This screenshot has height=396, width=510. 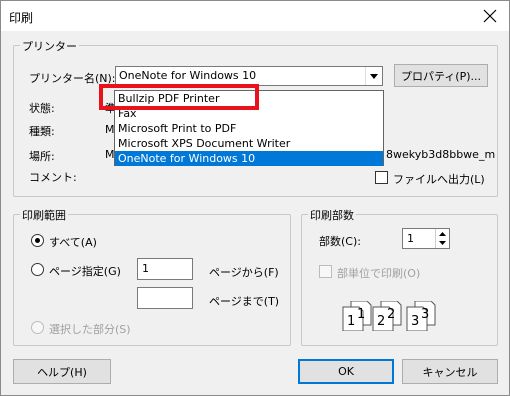 I want to click on ok-button: OK, so click(x=346, y=371).